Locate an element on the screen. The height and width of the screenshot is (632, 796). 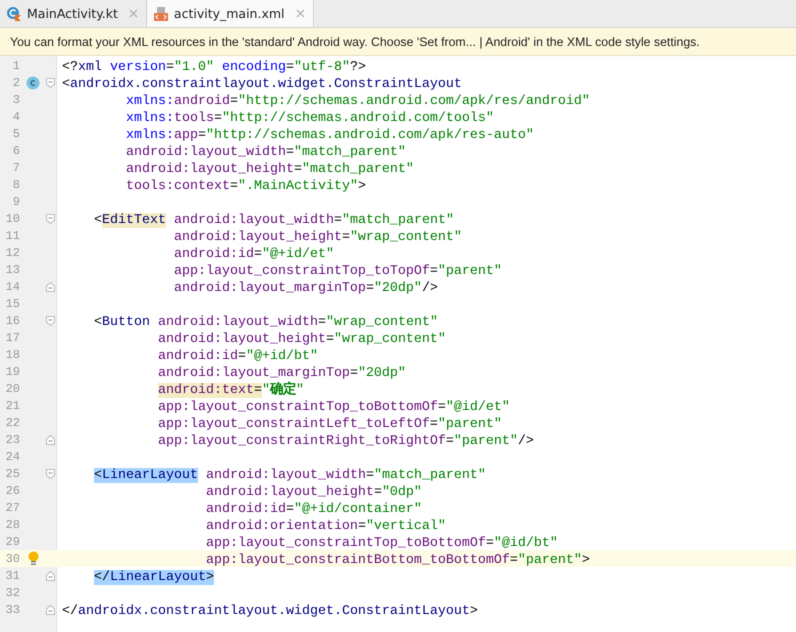
line-number: 8 is located at coordinates (16, 185).